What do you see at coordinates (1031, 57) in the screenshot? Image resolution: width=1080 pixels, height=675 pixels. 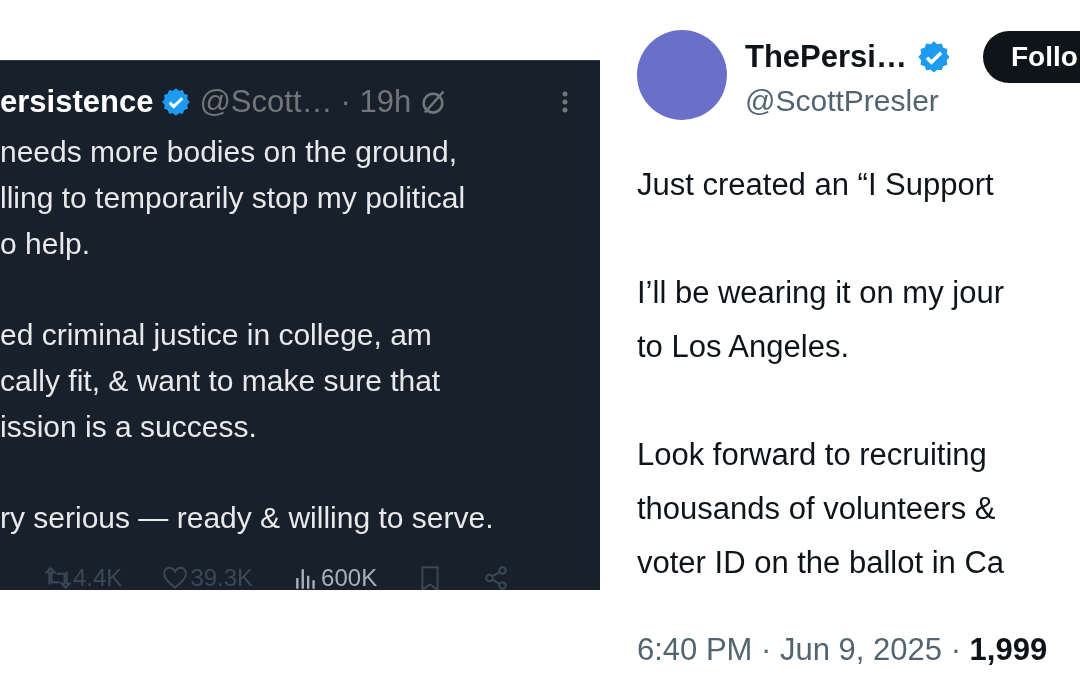 I see `follow-button: Follo` at bounding box center [1031, 57].